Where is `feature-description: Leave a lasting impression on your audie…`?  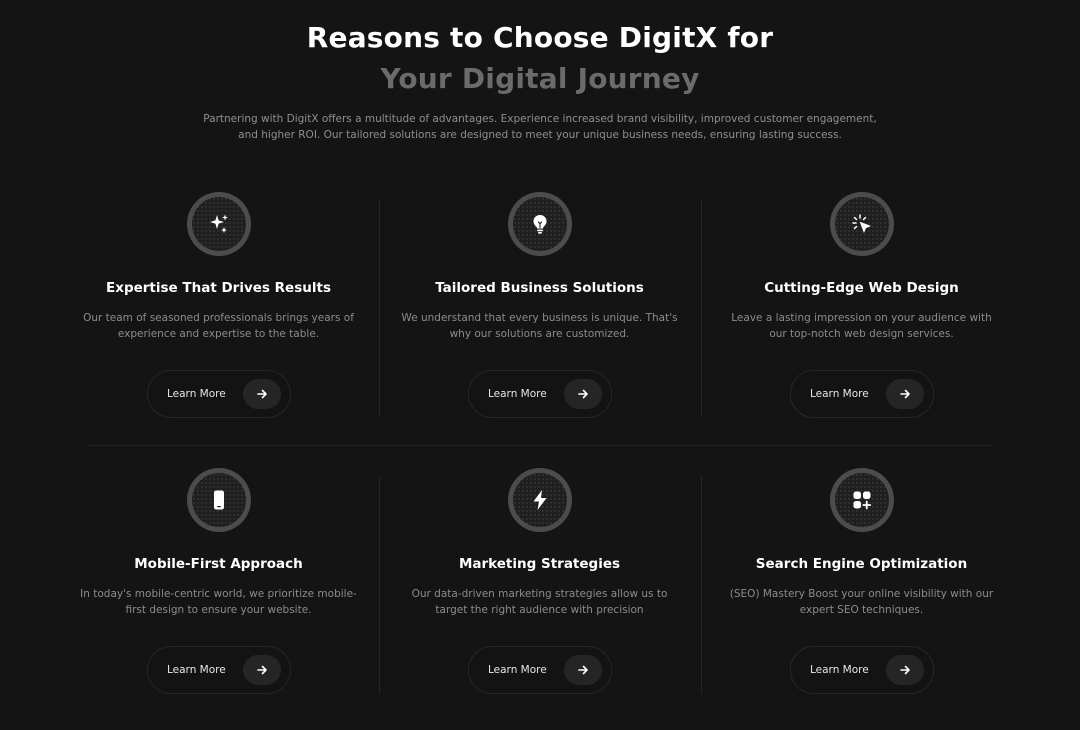
feature-description: Leave a lasting impression on your audie… is located at coordinates (861, 326).